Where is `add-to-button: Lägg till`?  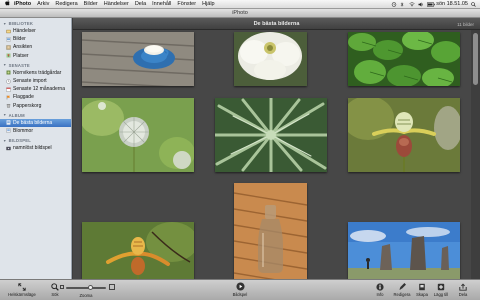 add-to-button: Lägg till is located at coordinates (441, 289).